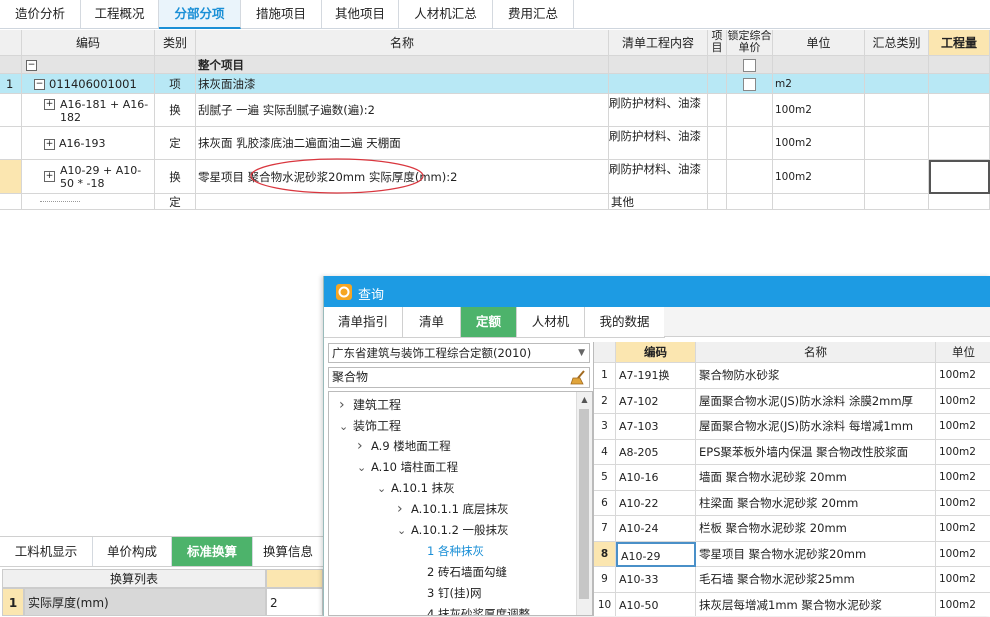 Image resolution: width=990 pixels, height=617 pixels. Describe the element at coordinates (584, 399) in the screenshot. I see `scroll-up-icon: ▲` at that location.